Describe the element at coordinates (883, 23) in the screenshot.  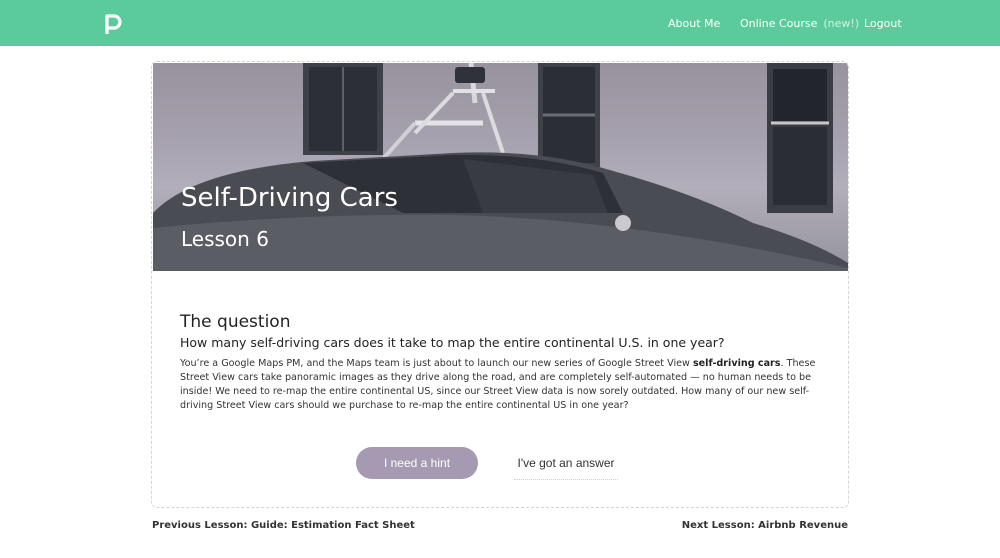
I see `nav-logout-link: Logout` at that location.